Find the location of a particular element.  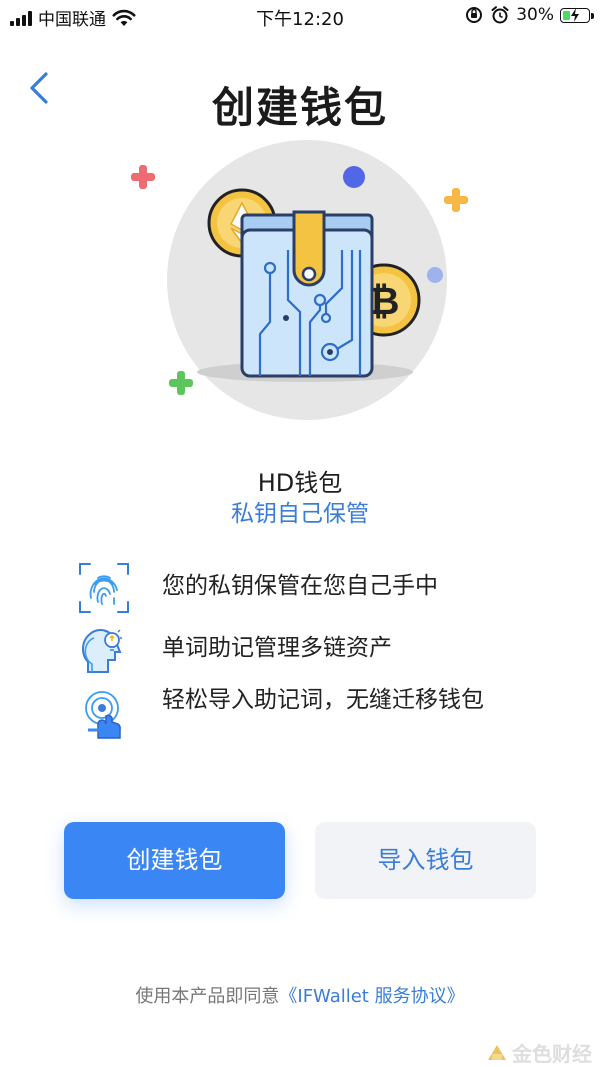

blue-dot is located at coordinates (354, 177).